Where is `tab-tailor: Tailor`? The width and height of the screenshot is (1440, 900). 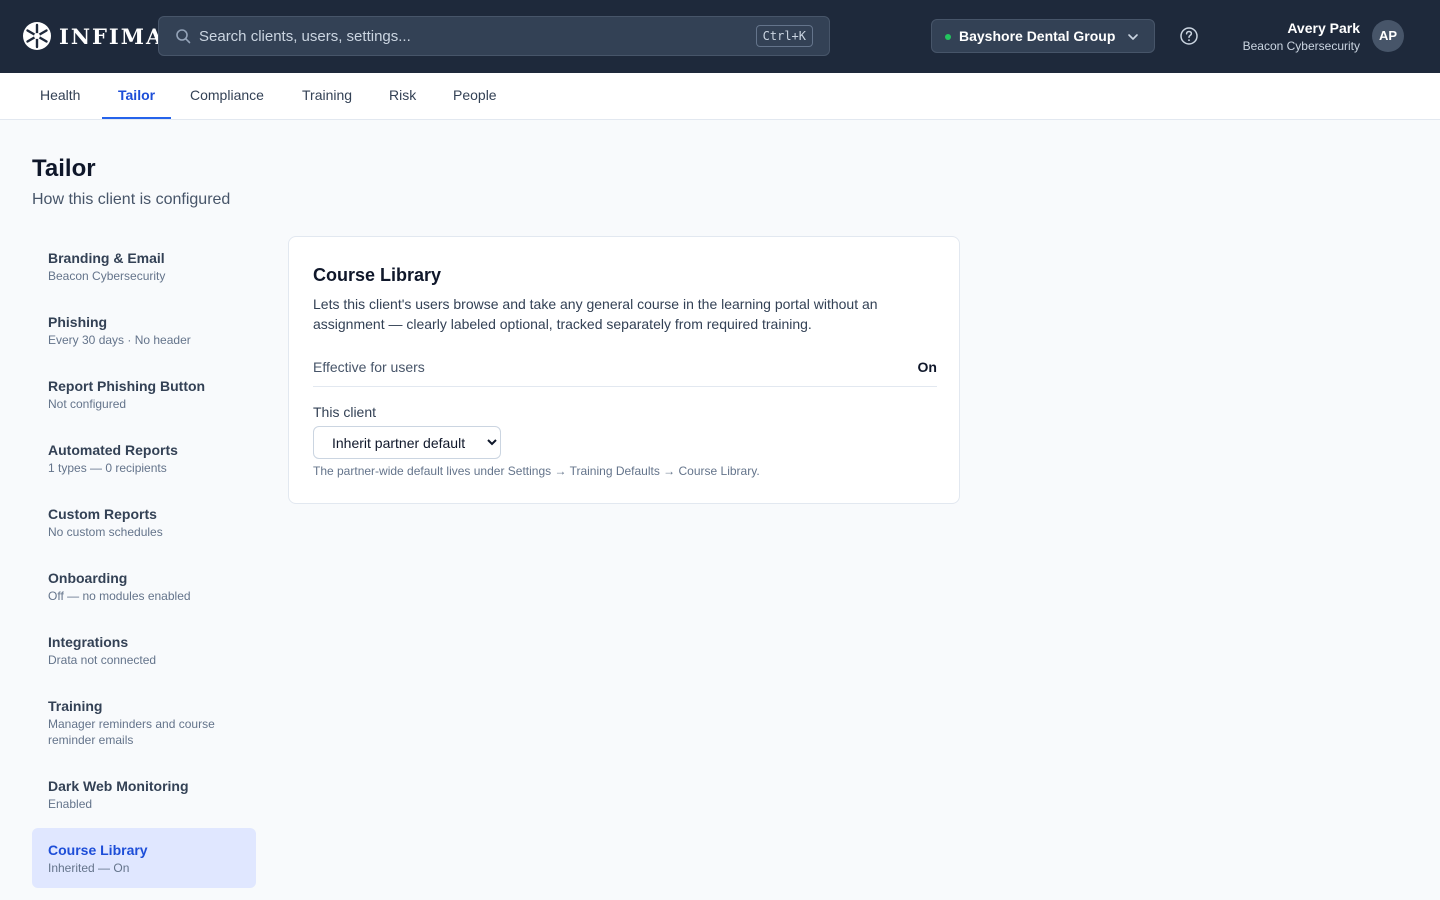
tab-tailor: Tailor is located at coordinates (137, 96).